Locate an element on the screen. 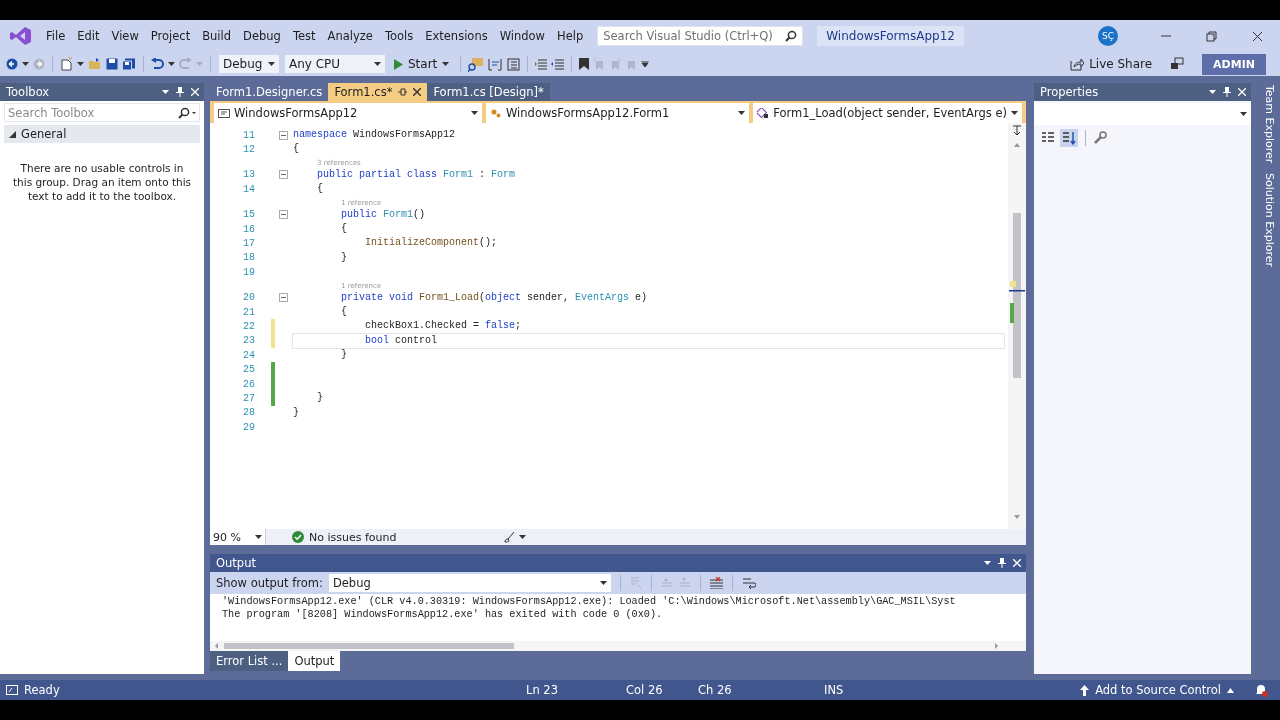  platform-dropdown: Any CPU is located at coordinates (335, 64).